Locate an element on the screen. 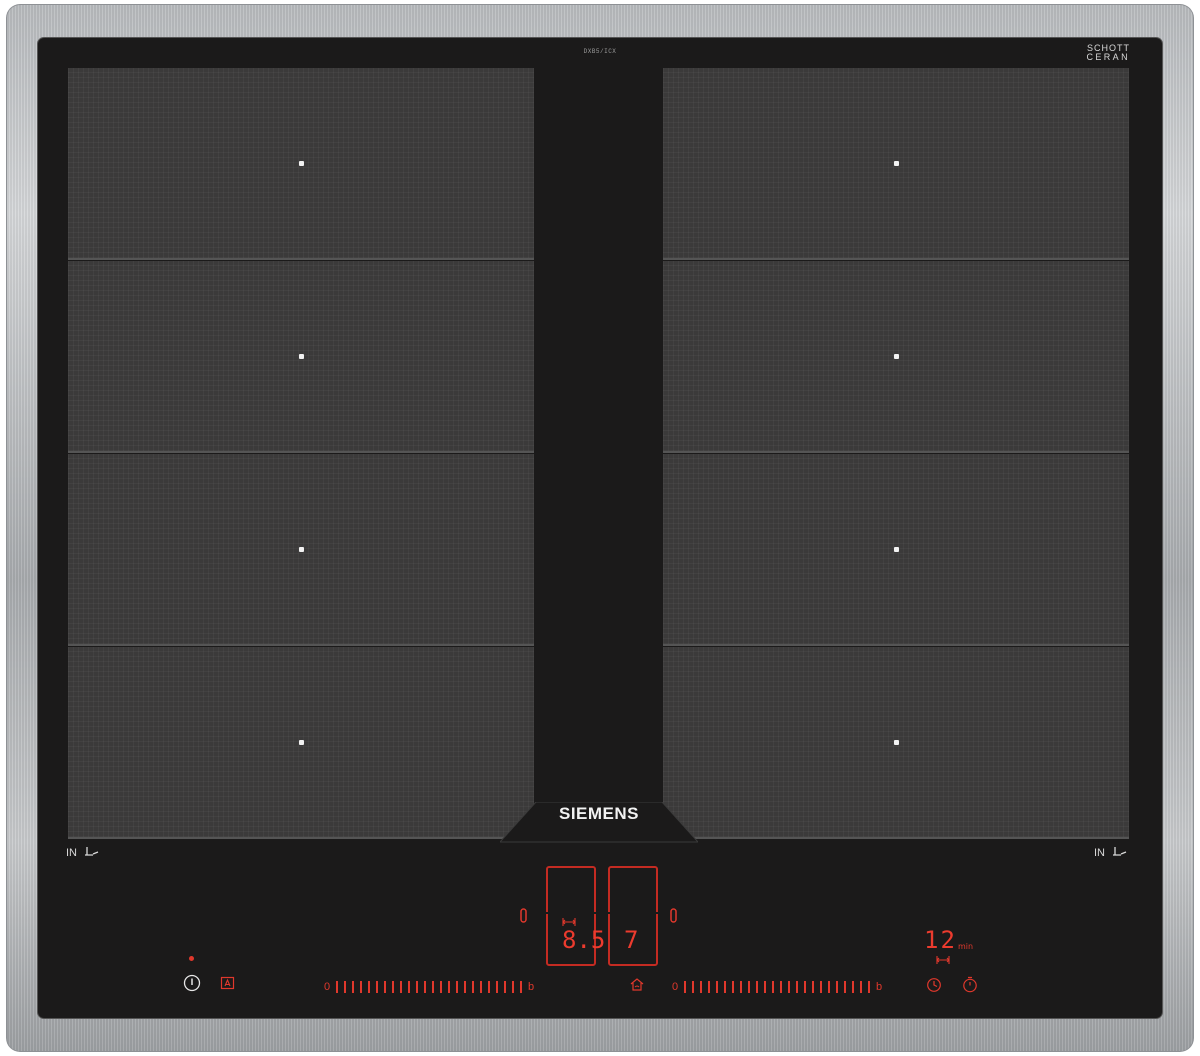  schott-ceran-logo: SCHOTT CERAN is located at coordinates (1108, 56).